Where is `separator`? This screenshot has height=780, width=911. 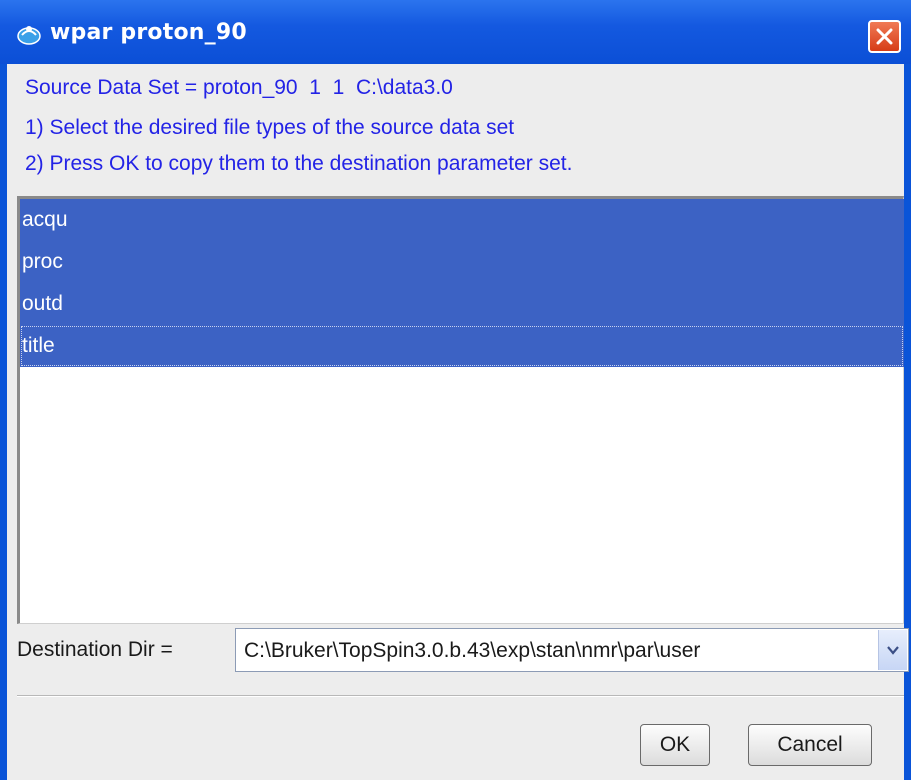 separator is located at coordinates (460, 696).